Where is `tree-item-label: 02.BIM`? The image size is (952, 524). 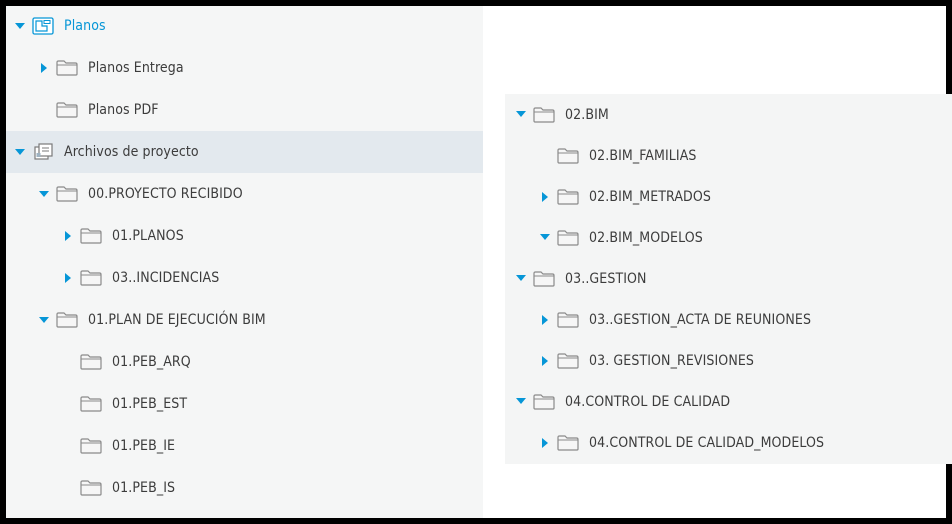
tree-item-label: 02.BIM is located at coordinates (587, 114).